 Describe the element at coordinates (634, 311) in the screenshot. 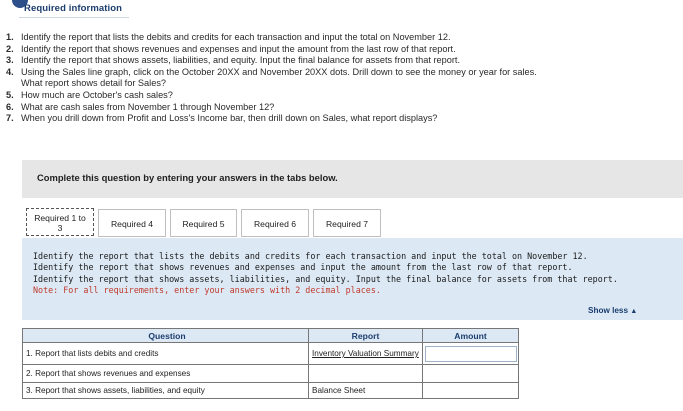

I see `up-triangle-icon: ▲` at that location.